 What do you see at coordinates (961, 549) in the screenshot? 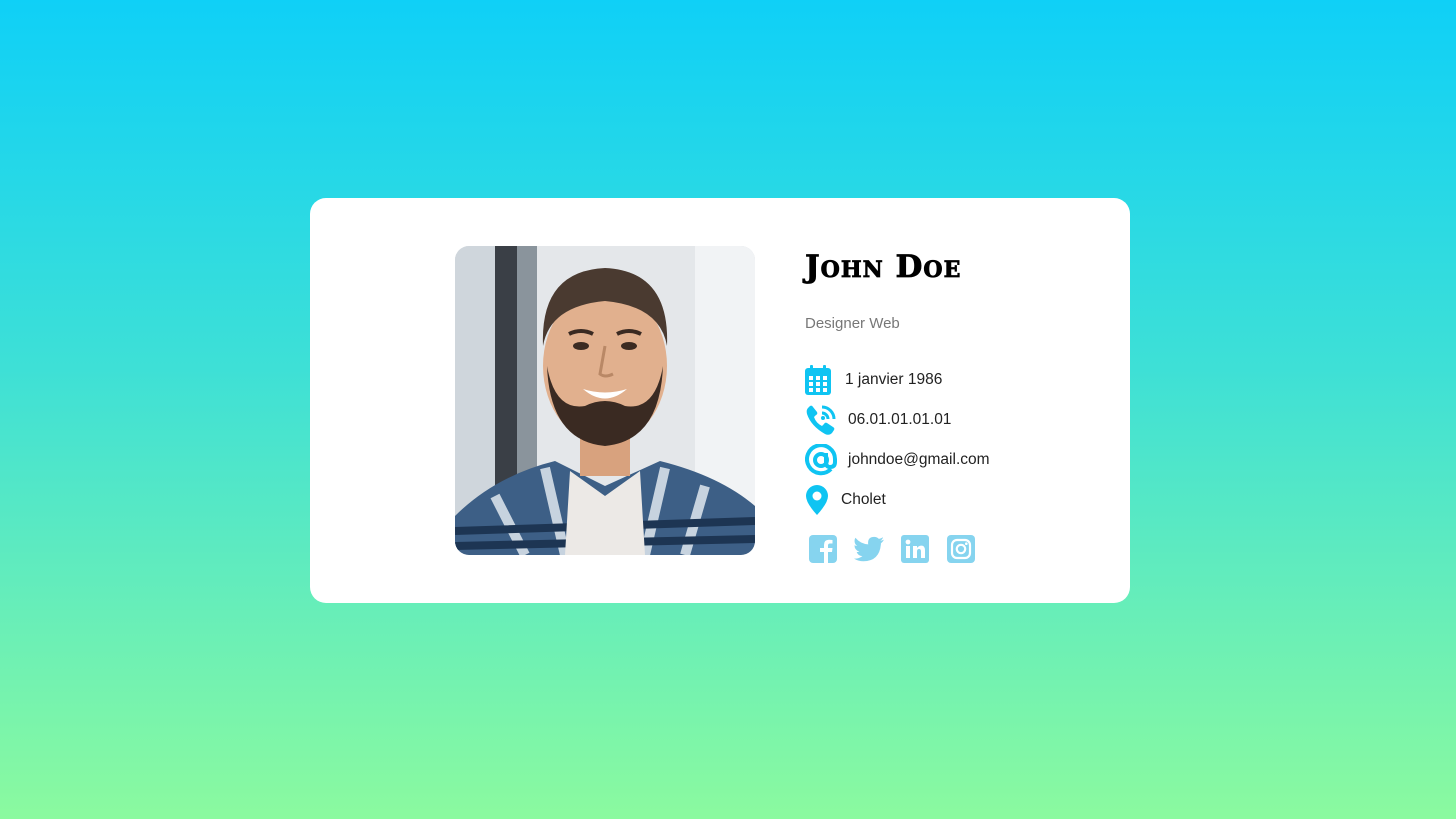
I see `instagram-icon` at bounding box center [961, 549].